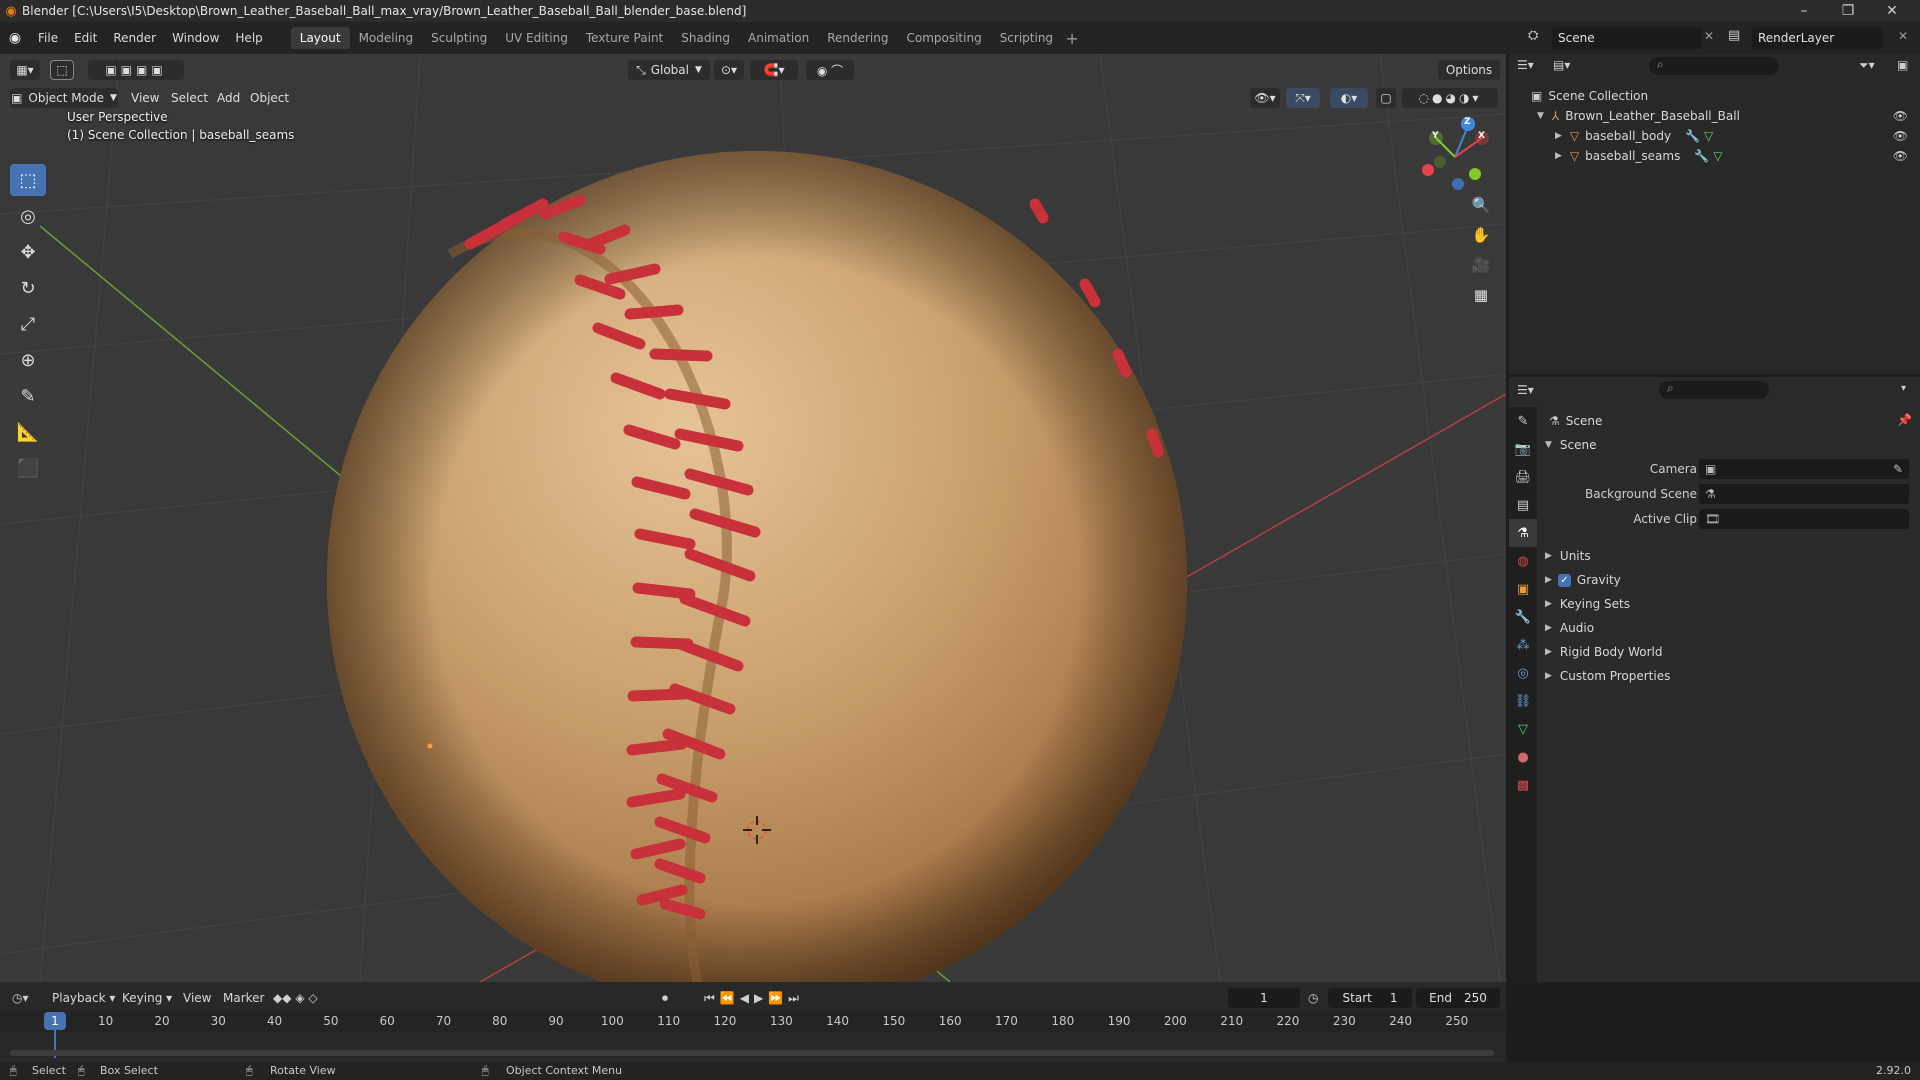 This screenshot has width=1920, height=1080. Describe the element at coordinates (1386, 98) in the screenshot. I see `xray-toggle-icon: ▢` at that location.